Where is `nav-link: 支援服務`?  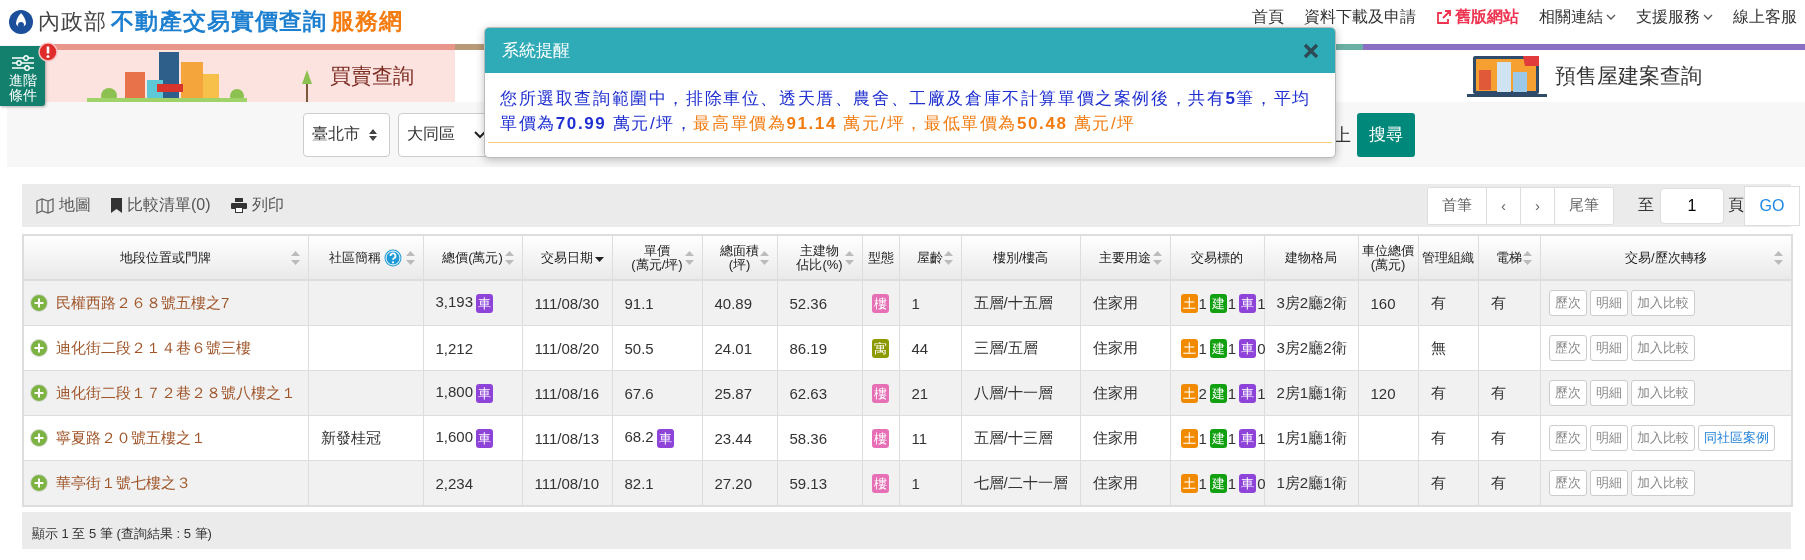
nav-link: 支援服務 is located at coordinates (1674, 16).